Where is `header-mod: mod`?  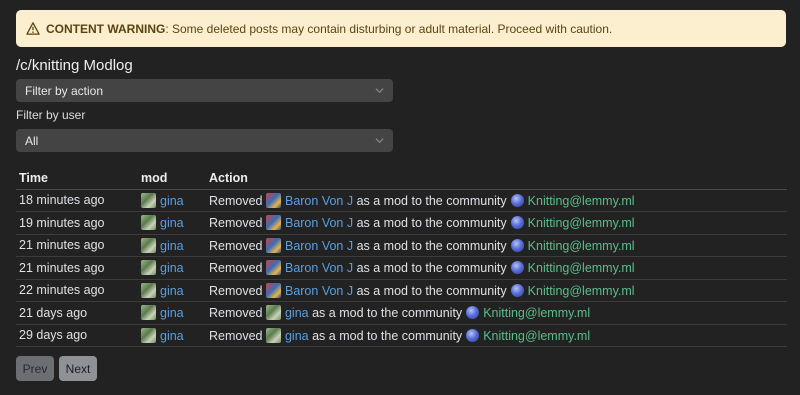
header-mod: mod is located at coordinates (172, 178).